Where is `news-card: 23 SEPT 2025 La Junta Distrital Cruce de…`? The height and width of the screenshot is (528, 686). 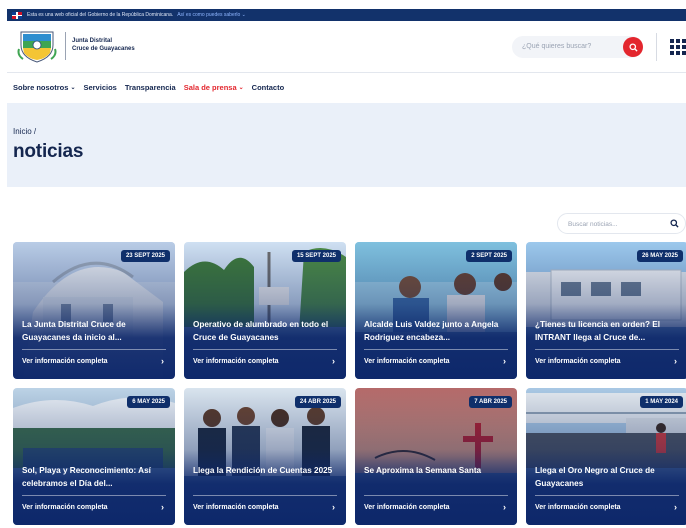
news-card: 23 SEPT 2025 La Junta Distrital Cruce de… is located at coordinates (94, 310).